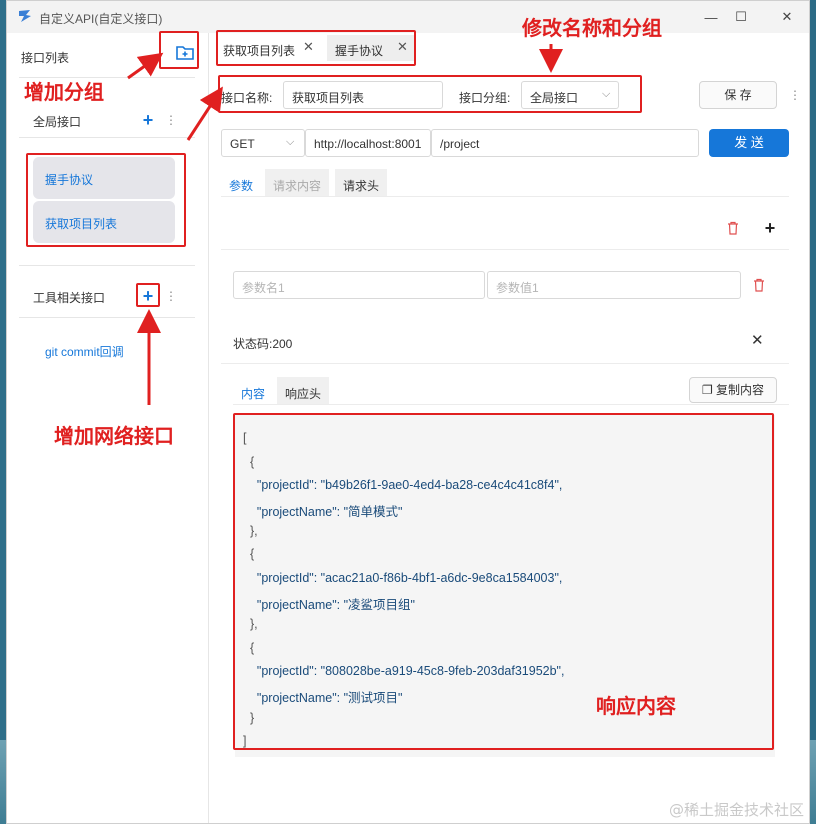  I want to click on arrow-add-group, so click(145, 66).